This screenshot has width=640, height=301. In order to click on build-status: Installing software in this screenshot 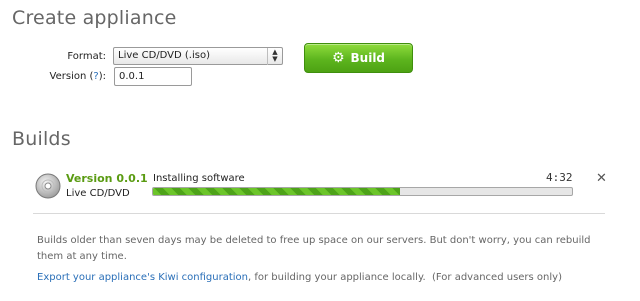, I will do `click(199, 178)`.